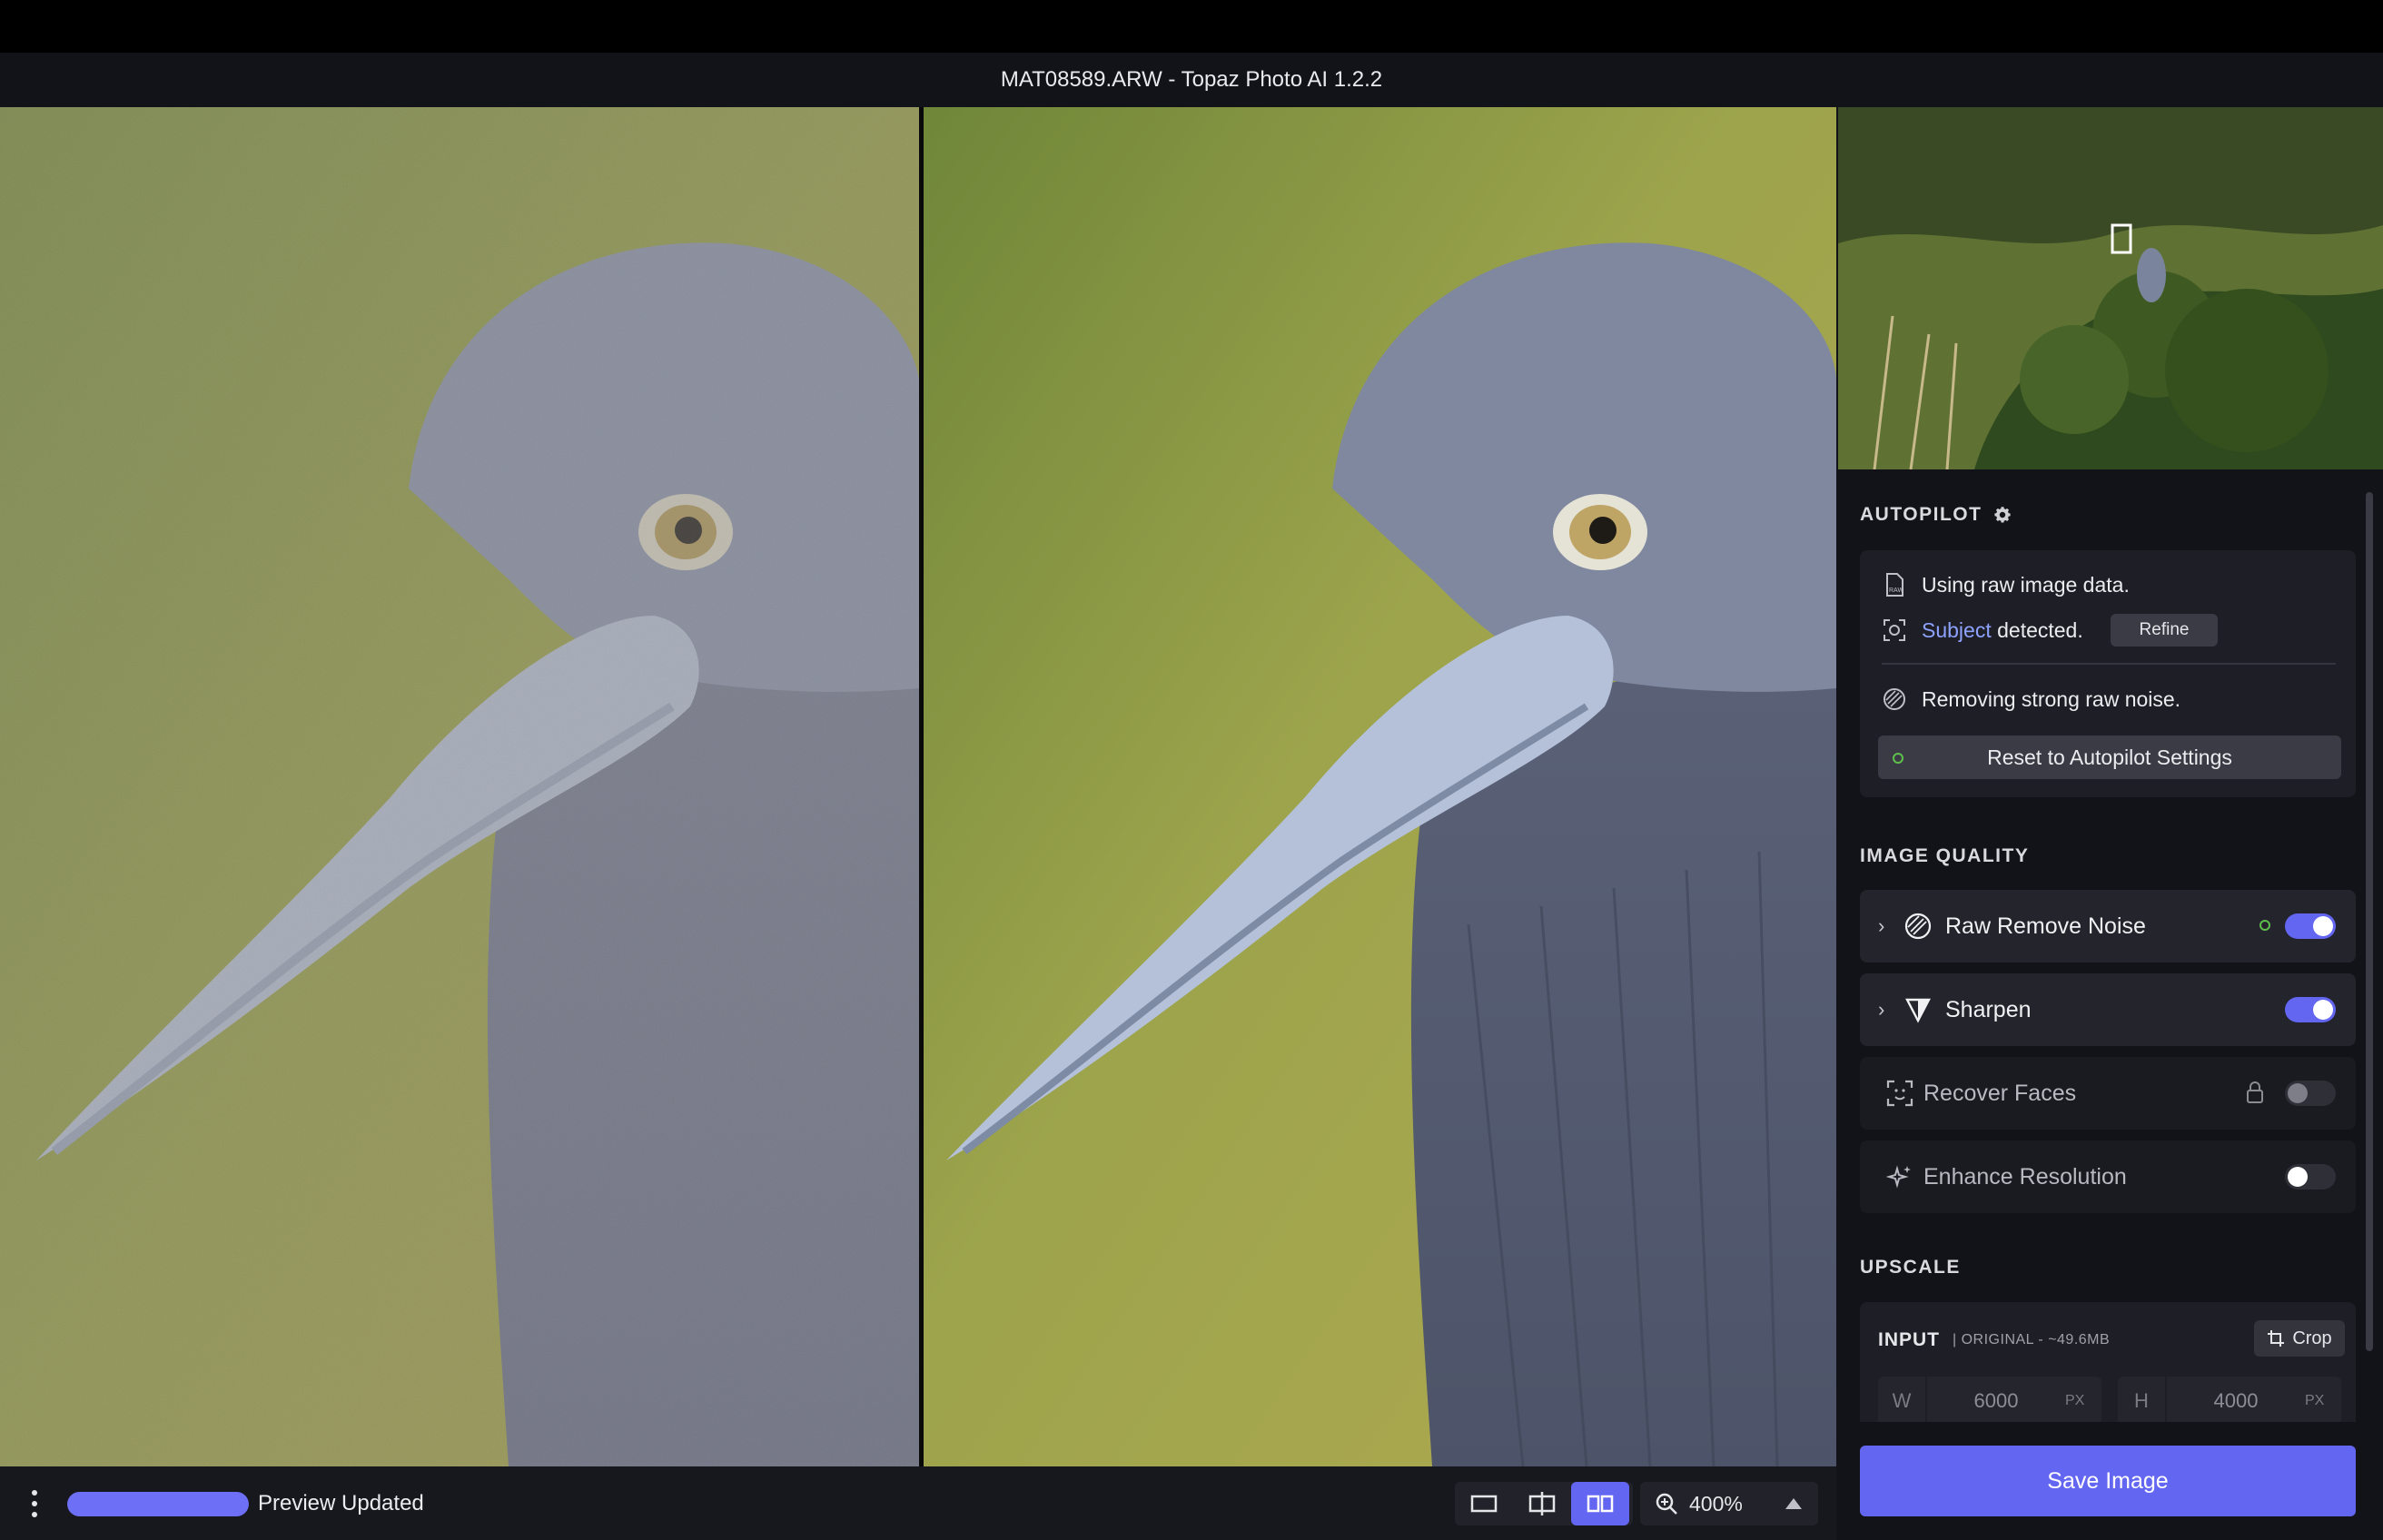 Image resolution: width=2383 pixels, height=1540 pixels. Describe the element at coordinates (2040, 629) in the screenshot. I see `subject-detected-text: detected.` at that location.